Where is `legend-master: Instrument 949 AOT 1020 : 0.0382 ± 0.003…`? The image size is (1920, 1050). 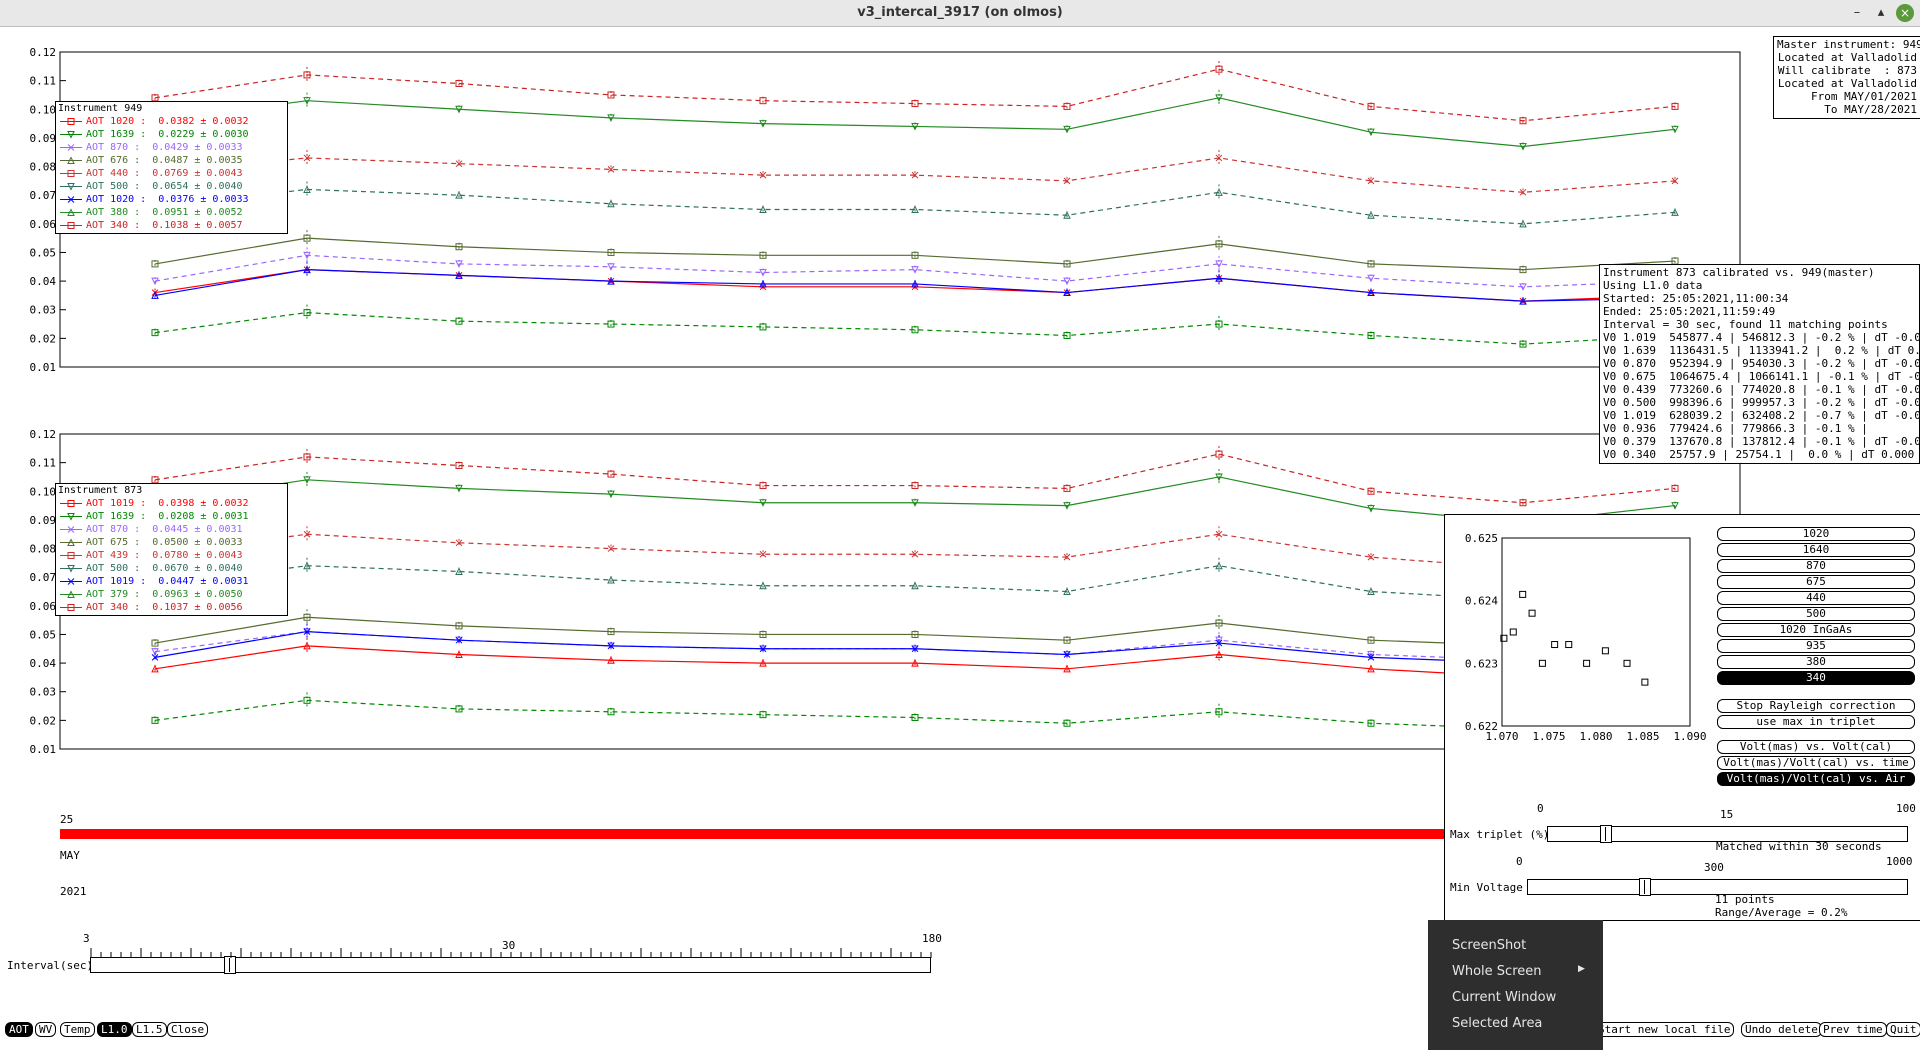
legend-master: Instrument 949 AOT 1020 : 0.0382 ± 0.003… is located at coordinates (171, 167).